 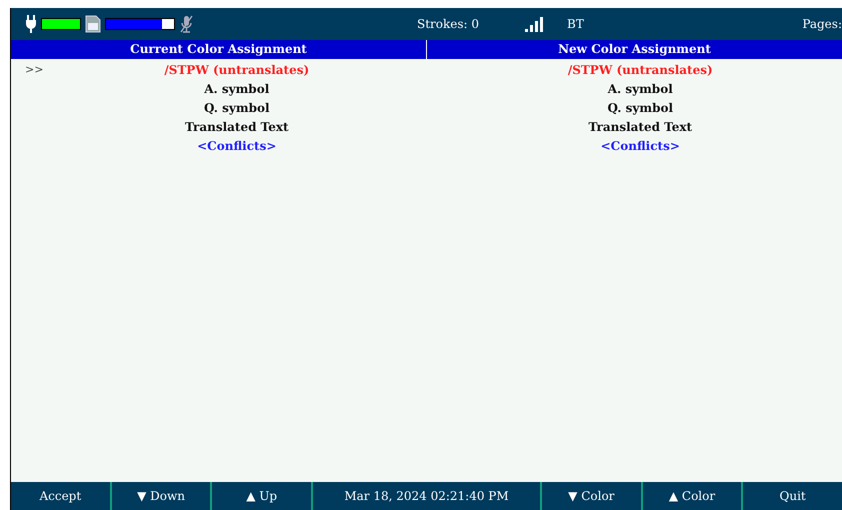 What do you see at coordinates (634, 49) in the screenshot?
I see `column-header: New Color Assignment` at bounding box center [634, 49].